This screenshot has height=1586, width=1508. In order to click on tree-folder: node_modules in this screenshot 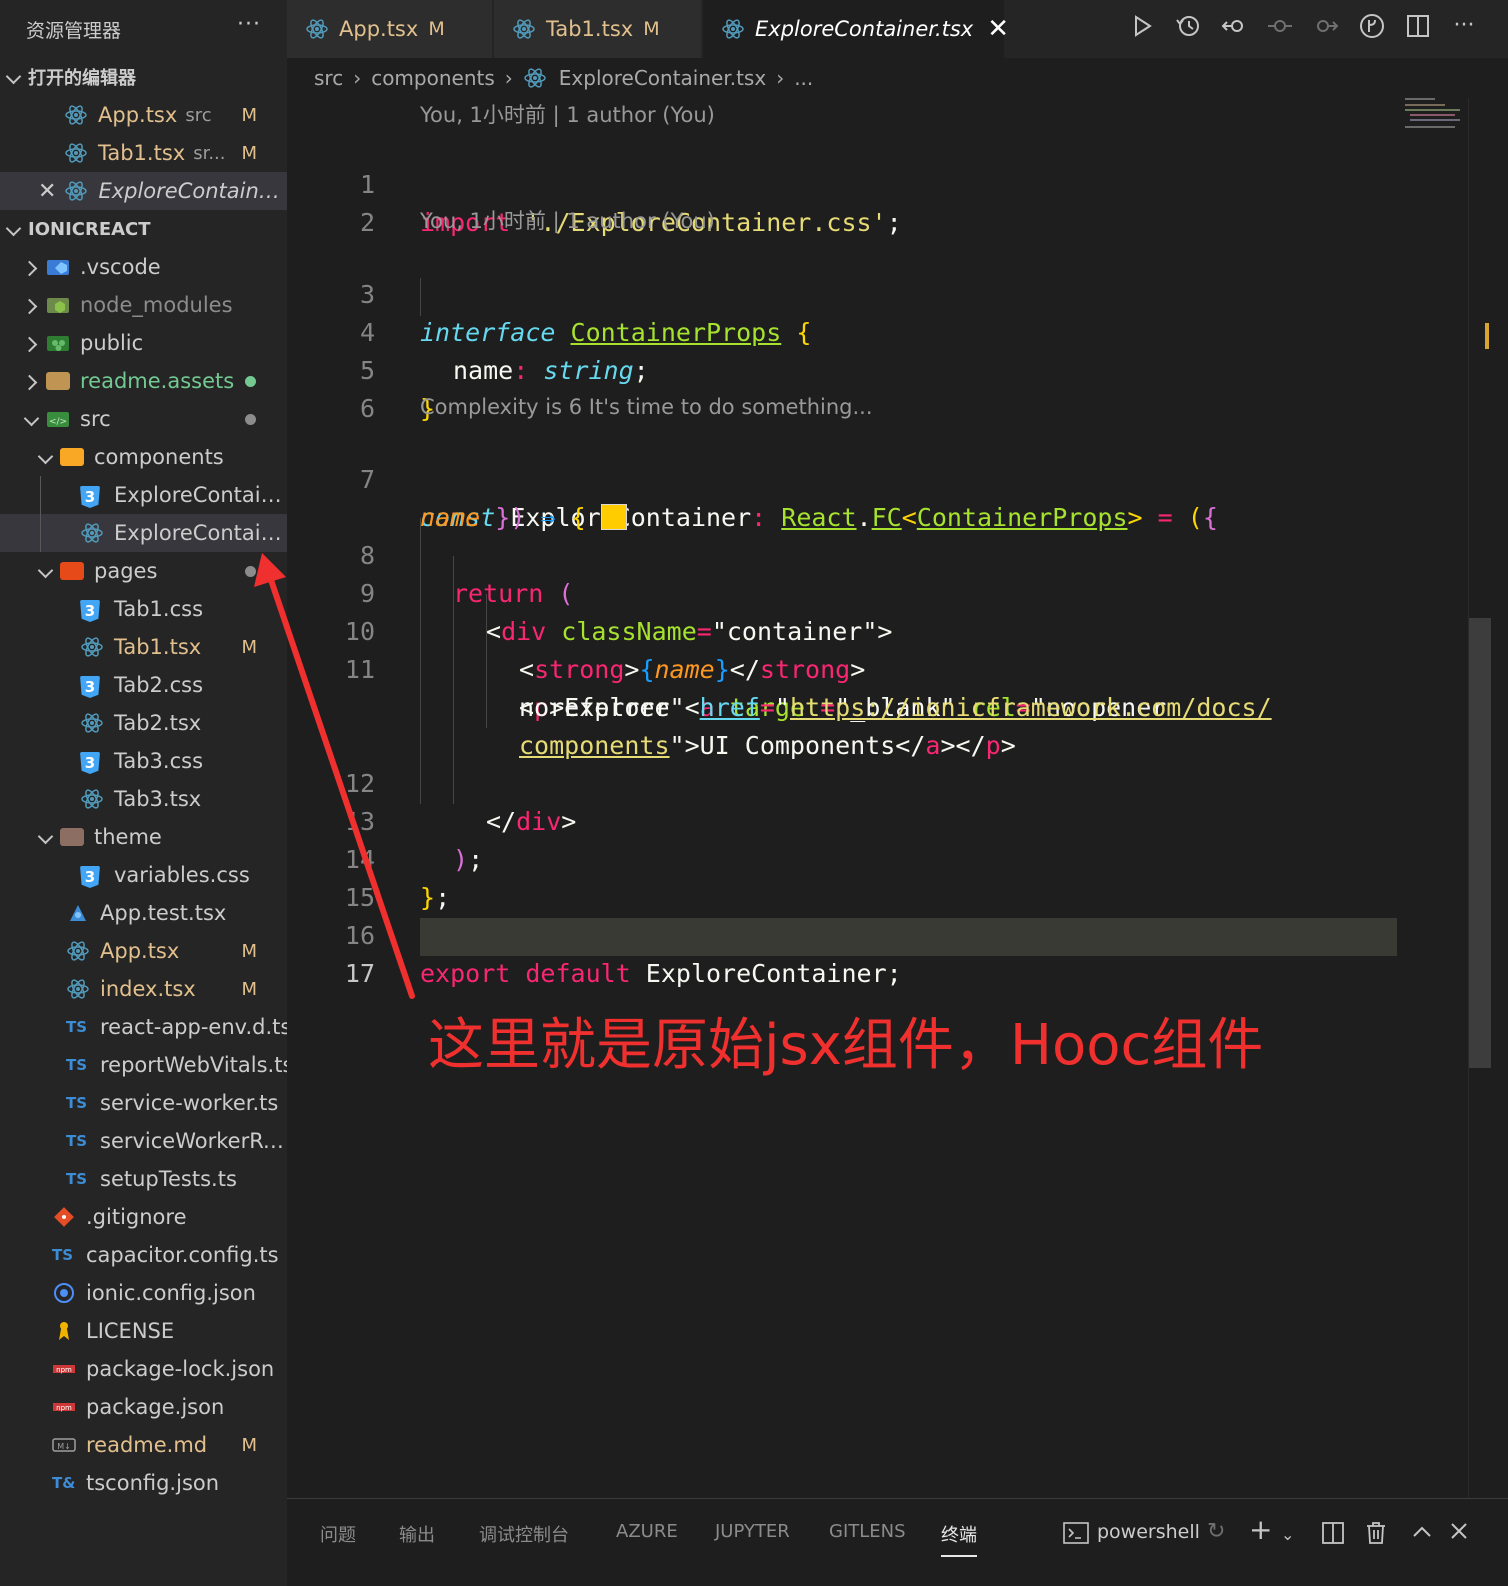, I will do `click(143, 305)`.